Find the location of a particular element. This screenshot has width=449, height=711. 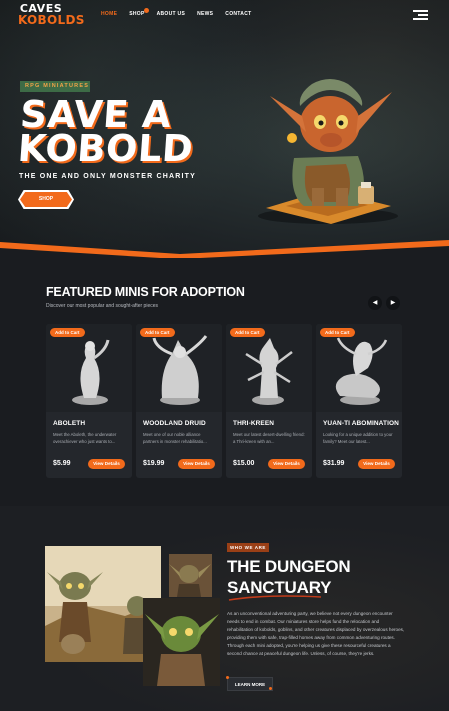

about-title: THE DUNGEON SANCTUARY is located at coordinates (289, 577).